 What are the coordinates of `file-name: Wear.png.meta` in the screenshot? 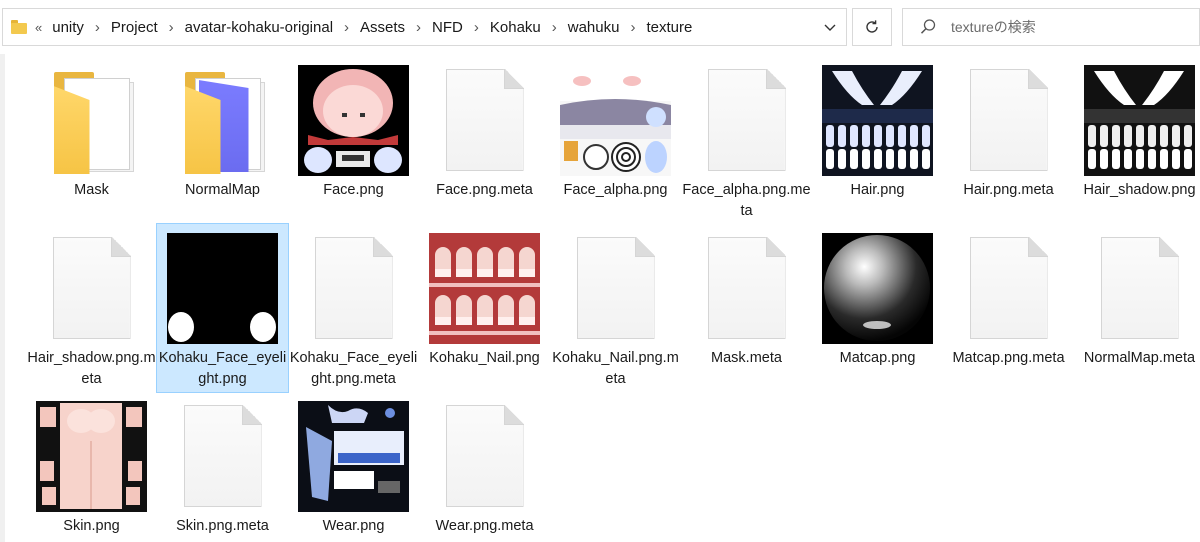 It's located at (484, 526).